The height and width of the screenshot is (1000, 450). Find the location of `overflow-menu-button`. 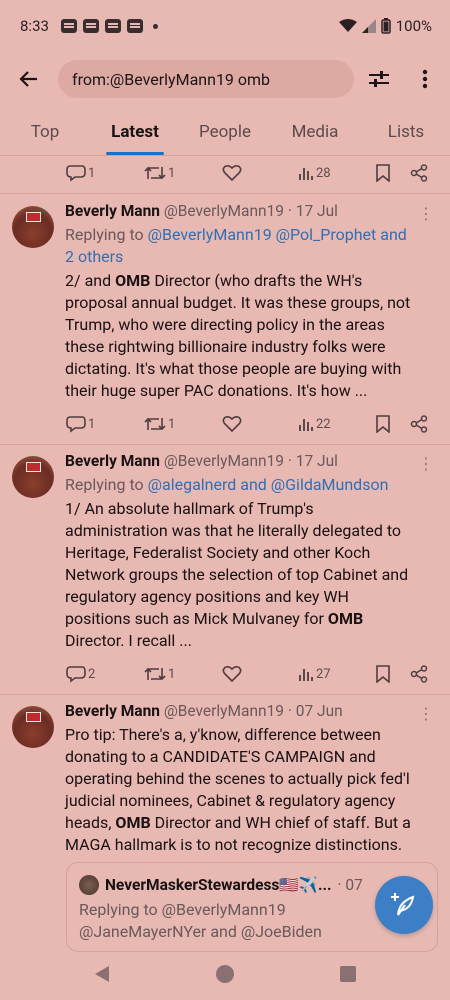

overflow-menu-button is located at coordinates (425, 79).